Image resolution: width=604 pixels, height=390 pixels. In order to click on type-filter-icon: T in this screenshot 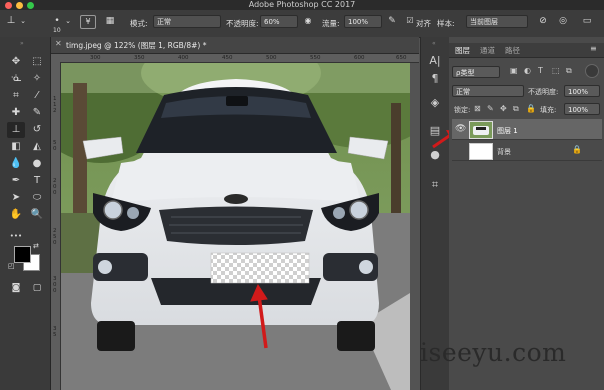, I will do `click(540, 70)`.